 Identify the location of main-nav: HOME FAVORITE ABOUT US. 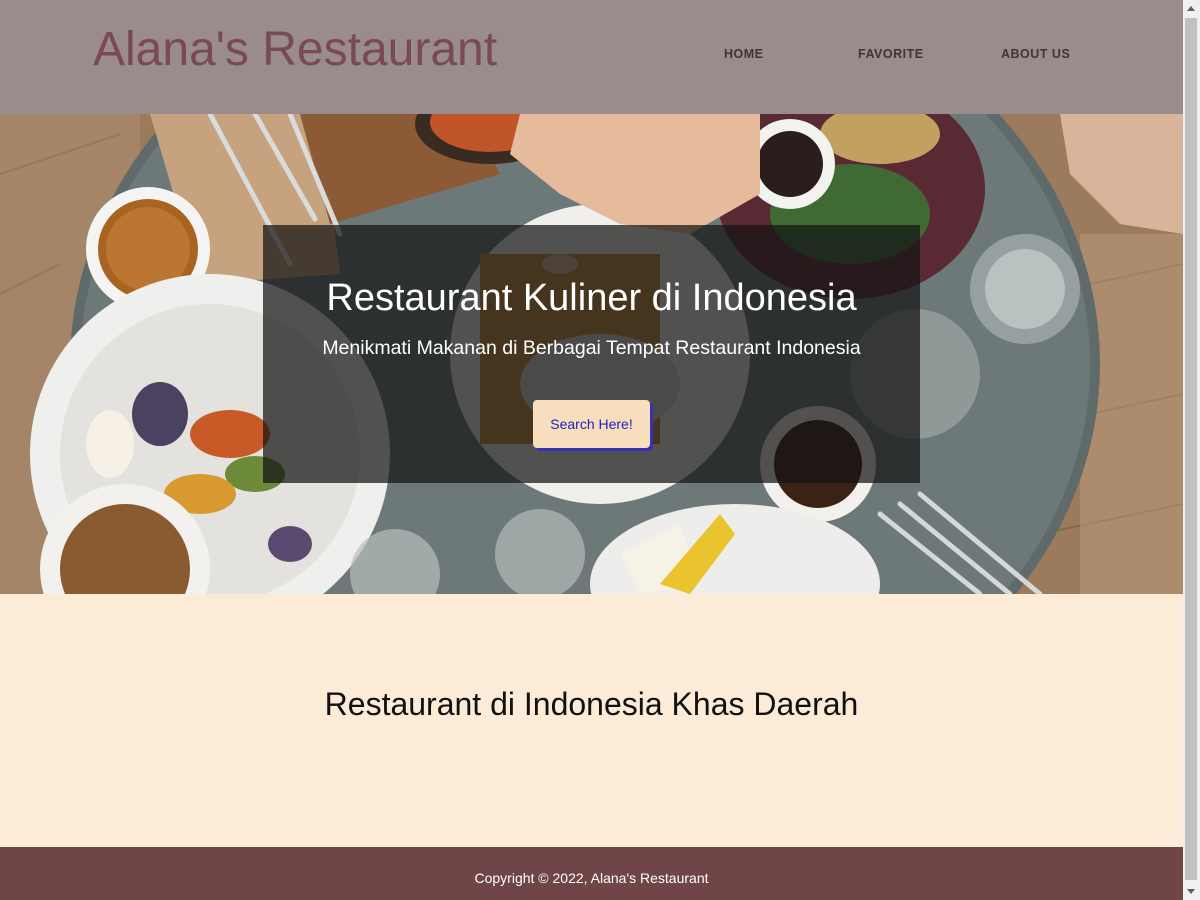
(591, 57).